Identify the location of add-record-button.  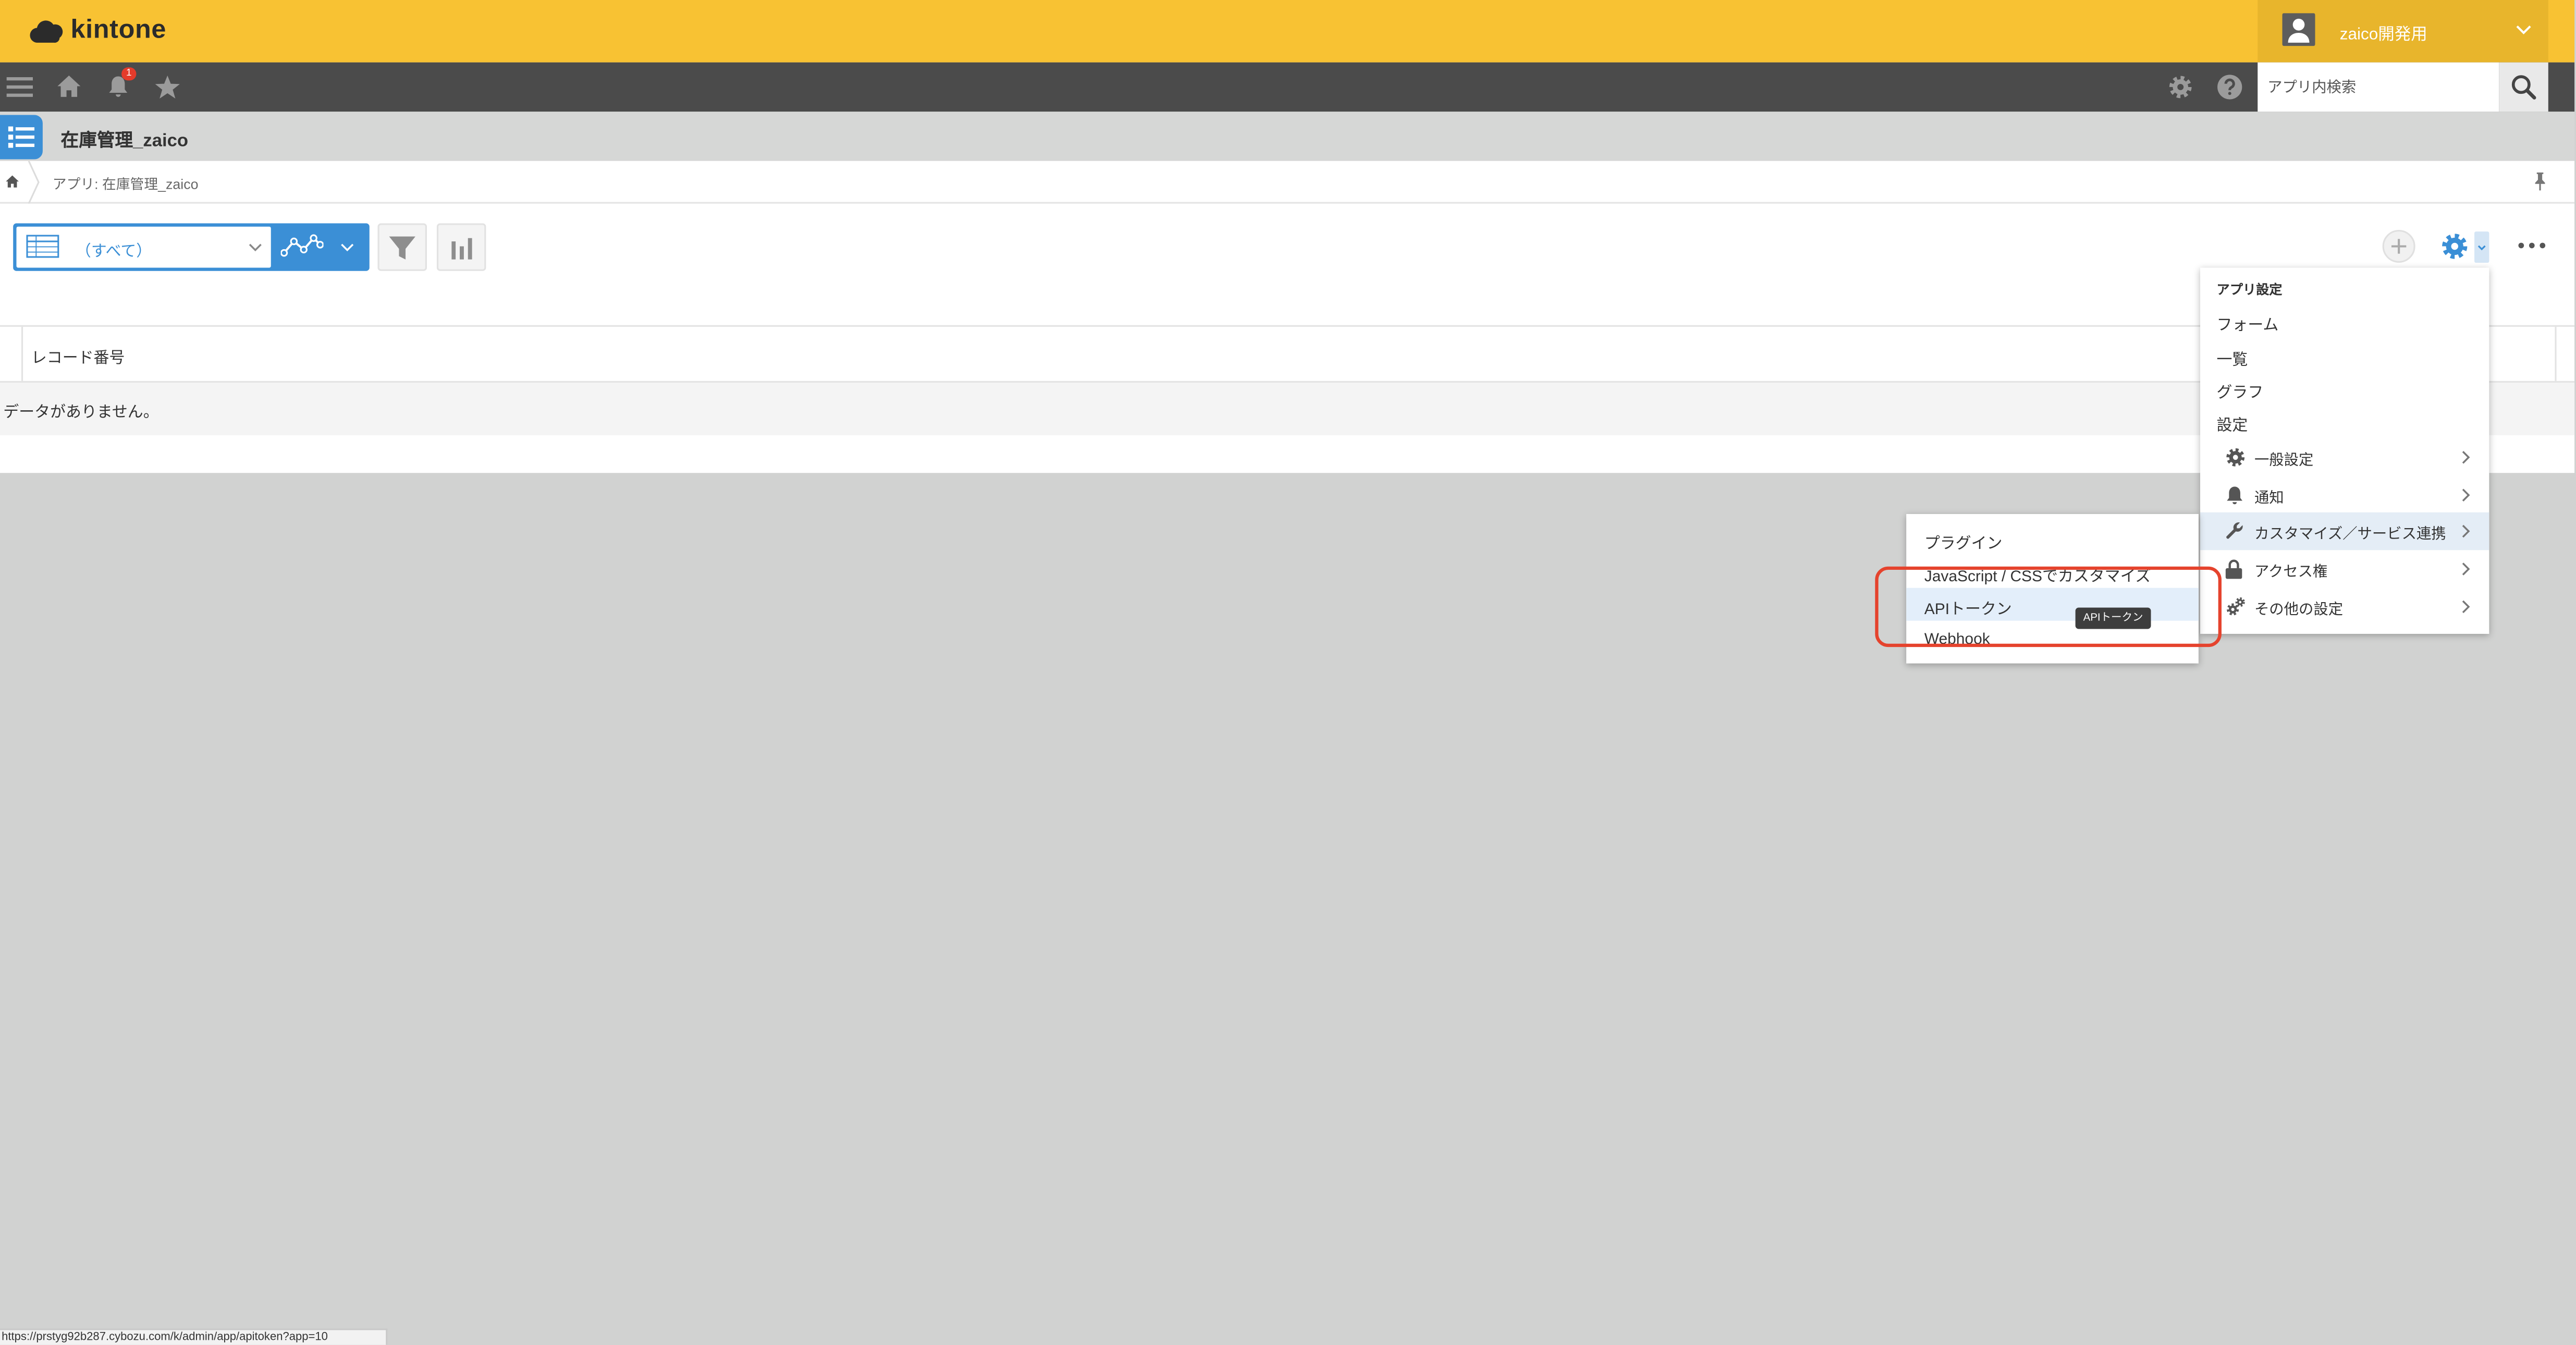
(2398, 247).